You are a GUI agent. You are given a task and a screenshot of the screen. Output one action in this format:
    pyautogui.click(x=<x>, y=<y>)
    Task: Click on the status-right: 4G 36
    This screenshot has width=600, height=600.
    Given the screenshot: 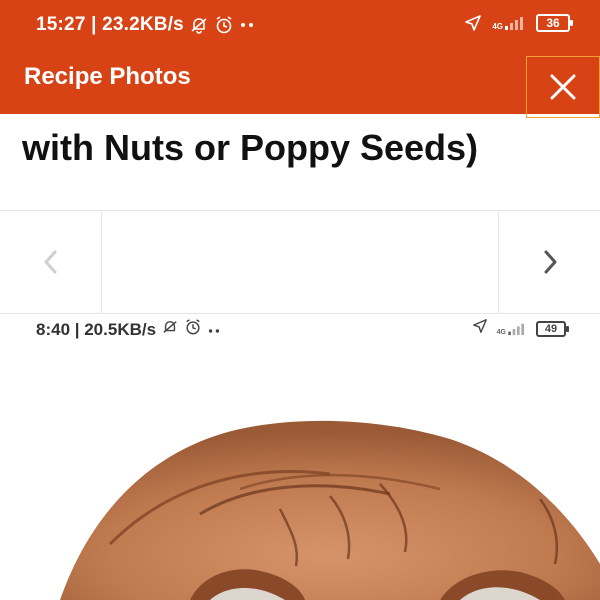 What is the action you would take?
    pyautogui.click(x=518, y=23)
    